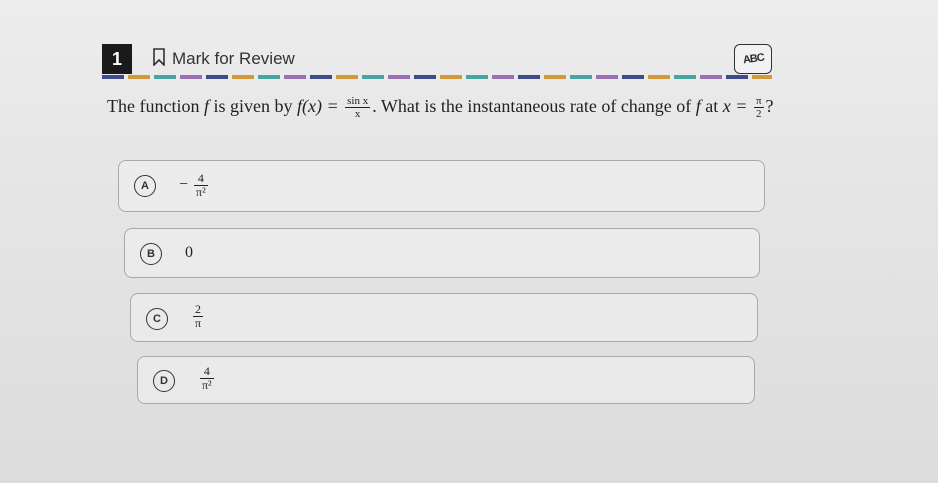 This screenshot has width=938, height=483. I want to click on question-var: x =, so click(735, 106).